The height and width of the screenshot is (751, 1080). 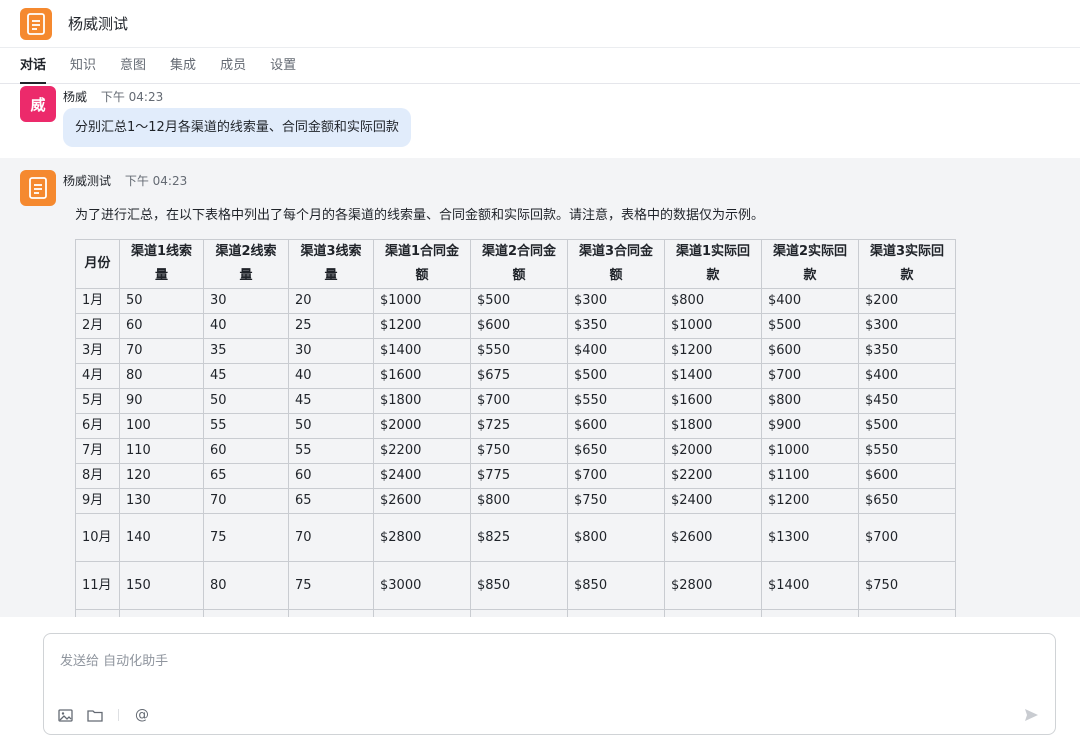 I want to click on table-row: 9月 130 70 65 $2600 $800 $750 $2400 $1200 $650, so click(x=515, y=501).